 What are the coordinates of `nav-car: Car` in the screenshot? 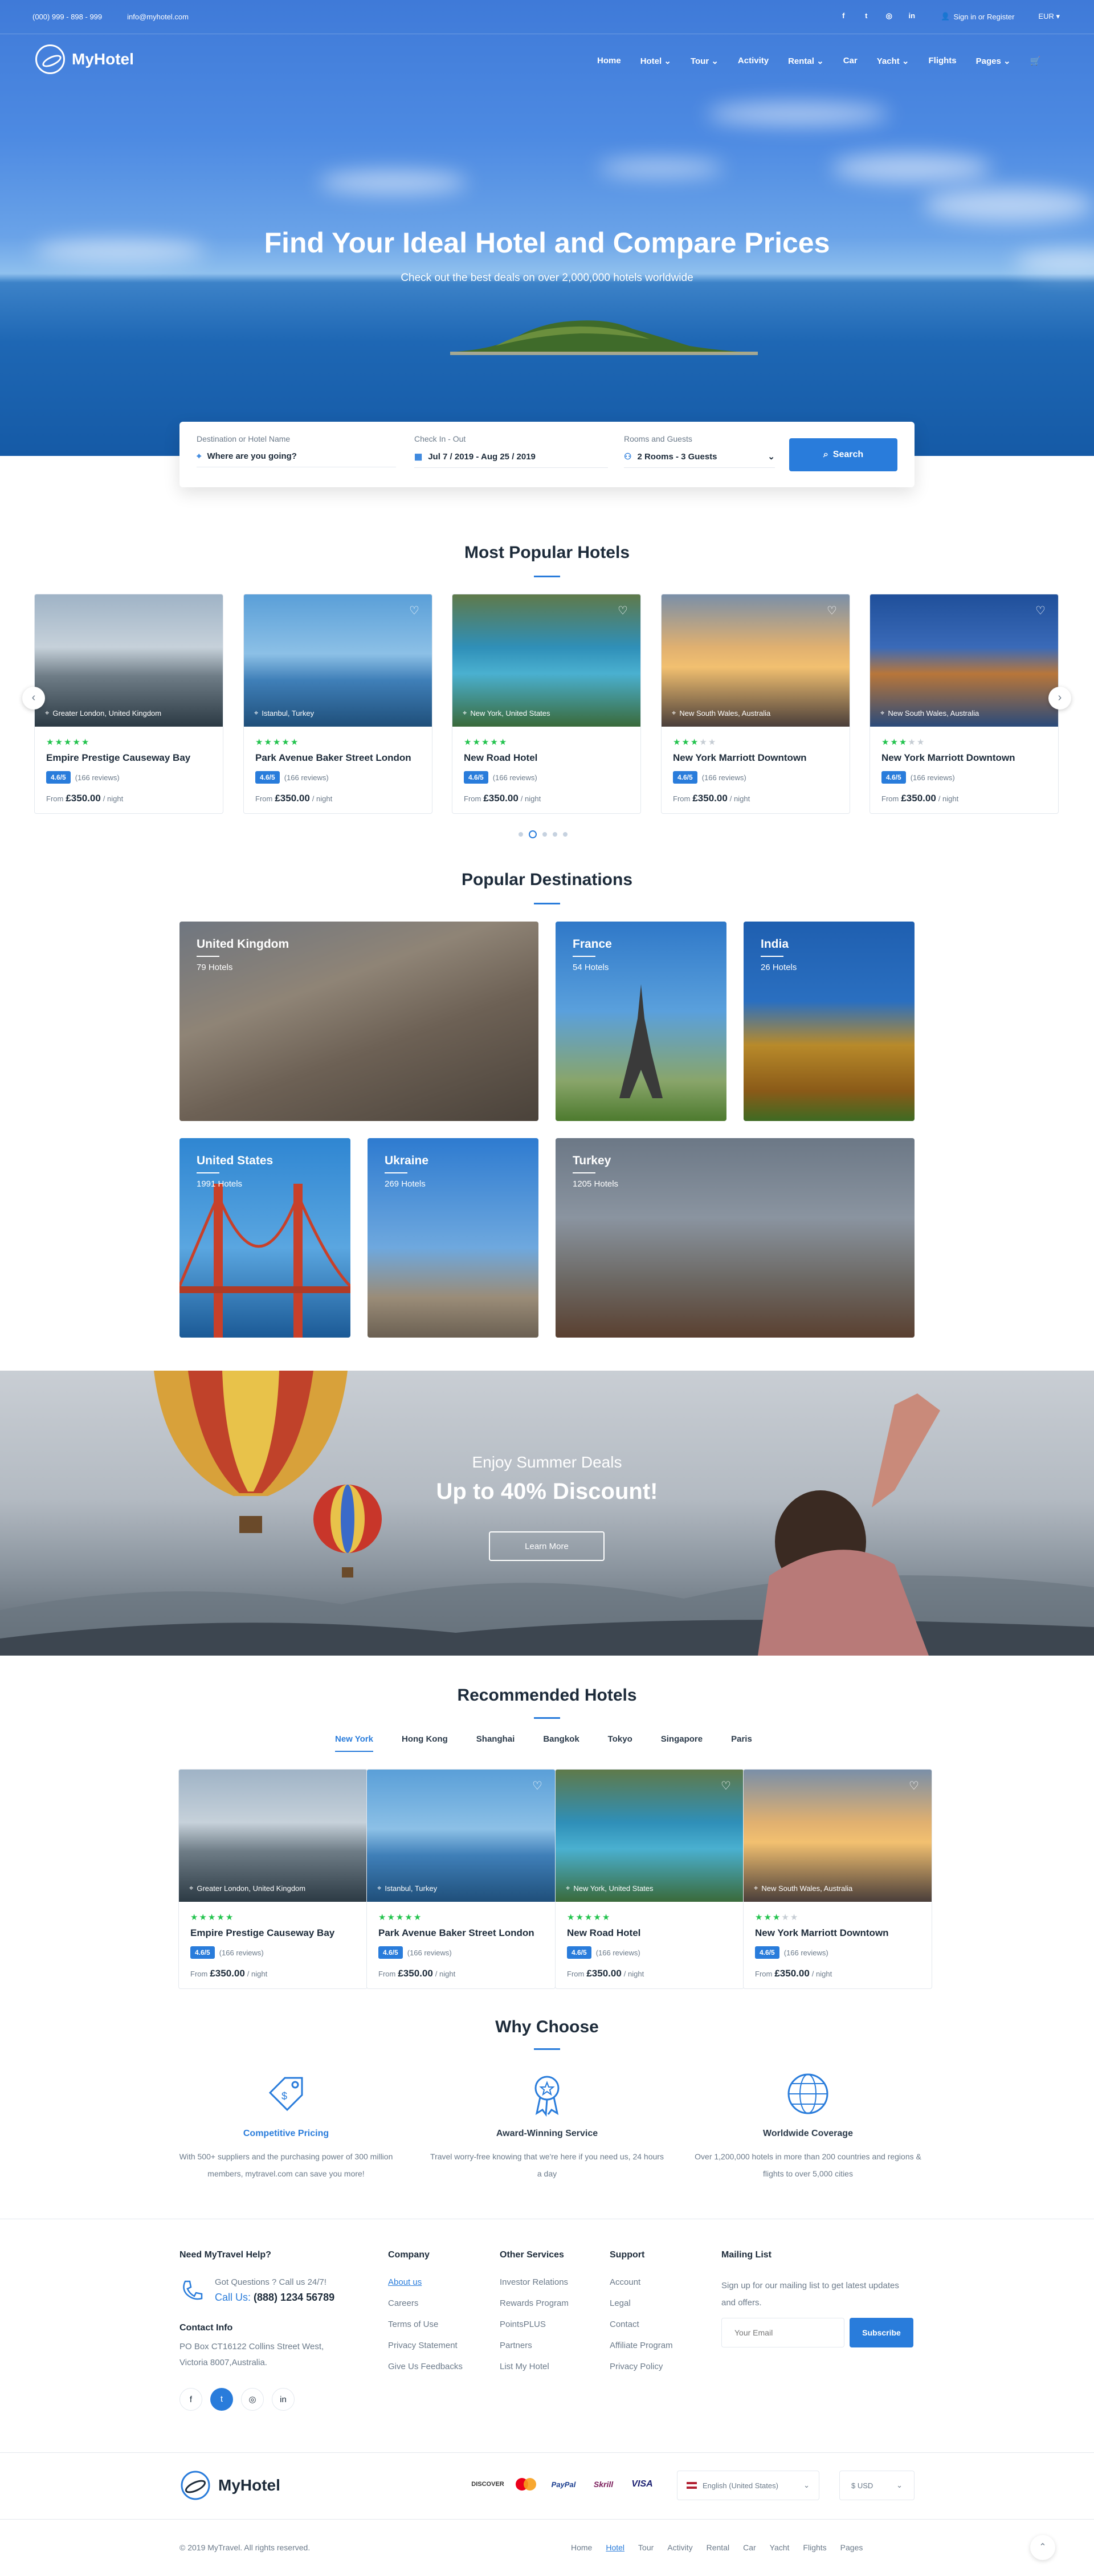 It's located at (850, 61).